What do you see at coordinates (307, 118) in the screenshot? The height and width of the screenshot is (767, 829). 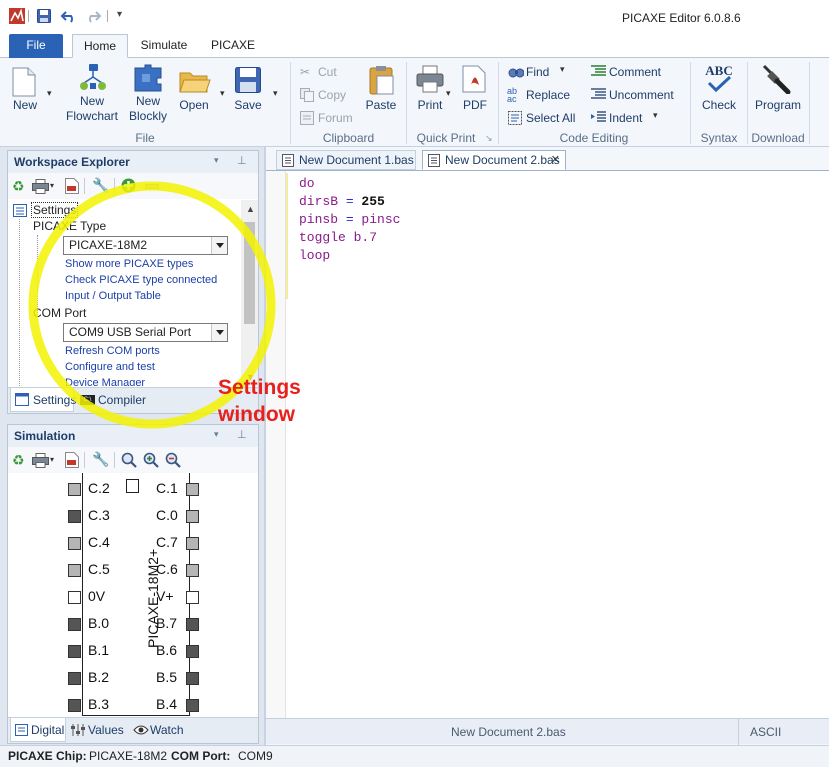 I see `forum-icon` at bounding box center [307, 118].